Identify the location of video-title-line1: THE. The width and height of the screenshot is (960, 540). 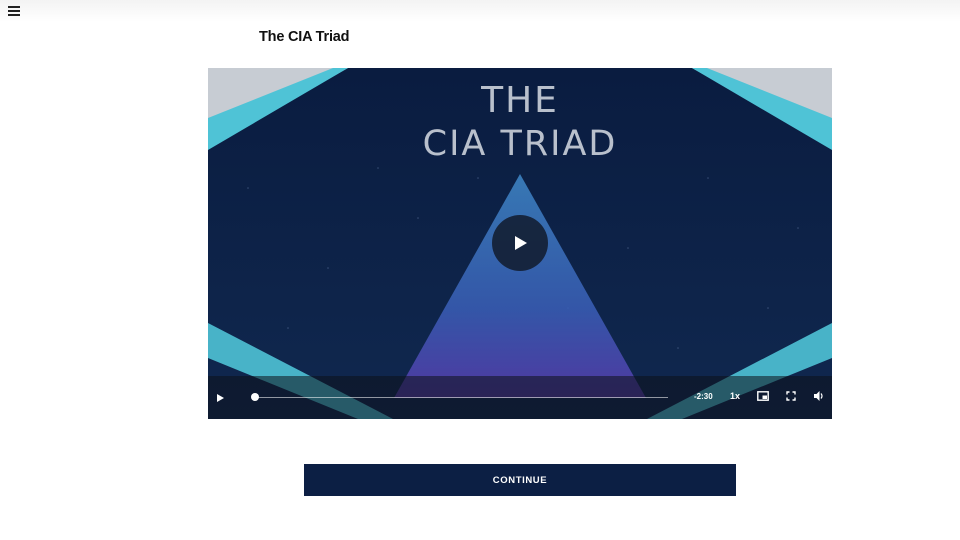
(520, 100).